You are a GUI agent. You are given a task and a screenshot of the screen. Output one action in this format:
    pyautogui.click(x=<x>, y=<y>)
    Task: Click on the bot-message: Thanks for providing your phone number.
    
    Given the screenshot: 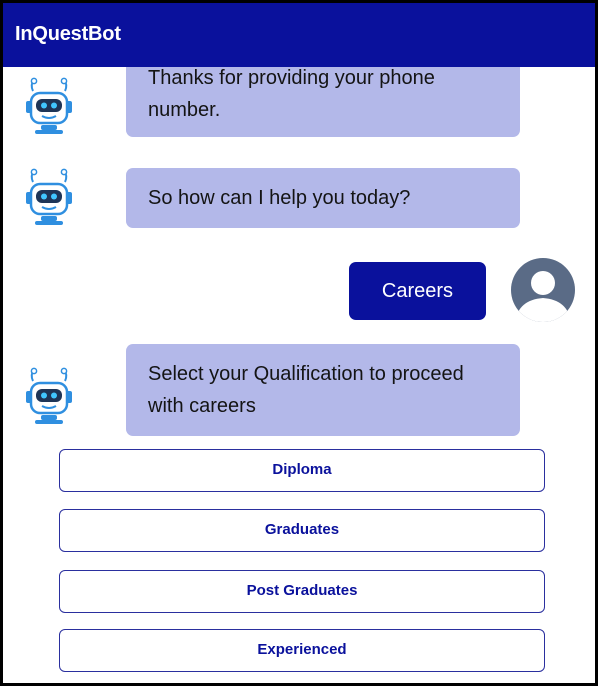 What is the action you would take?
    pyautogui.click(x=323, y=102)
    